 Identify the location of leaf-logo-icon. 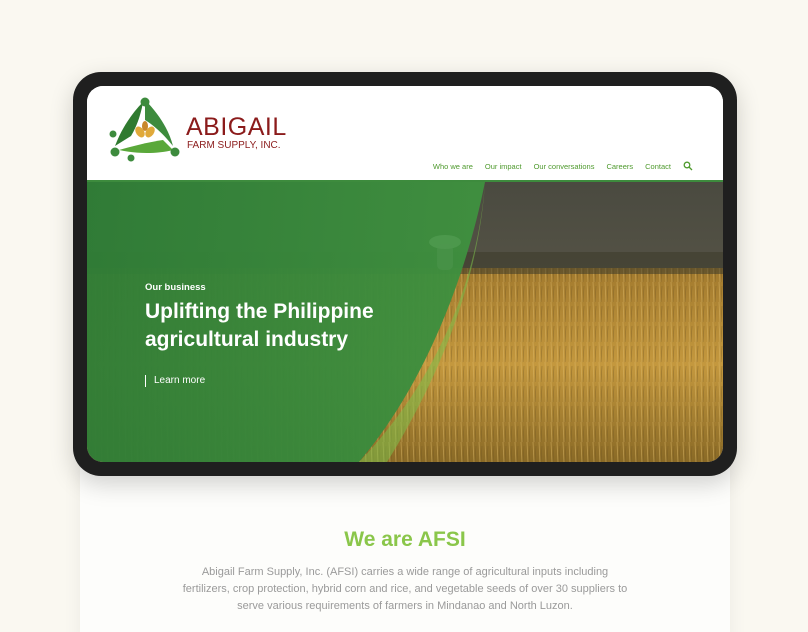
(144, 129).